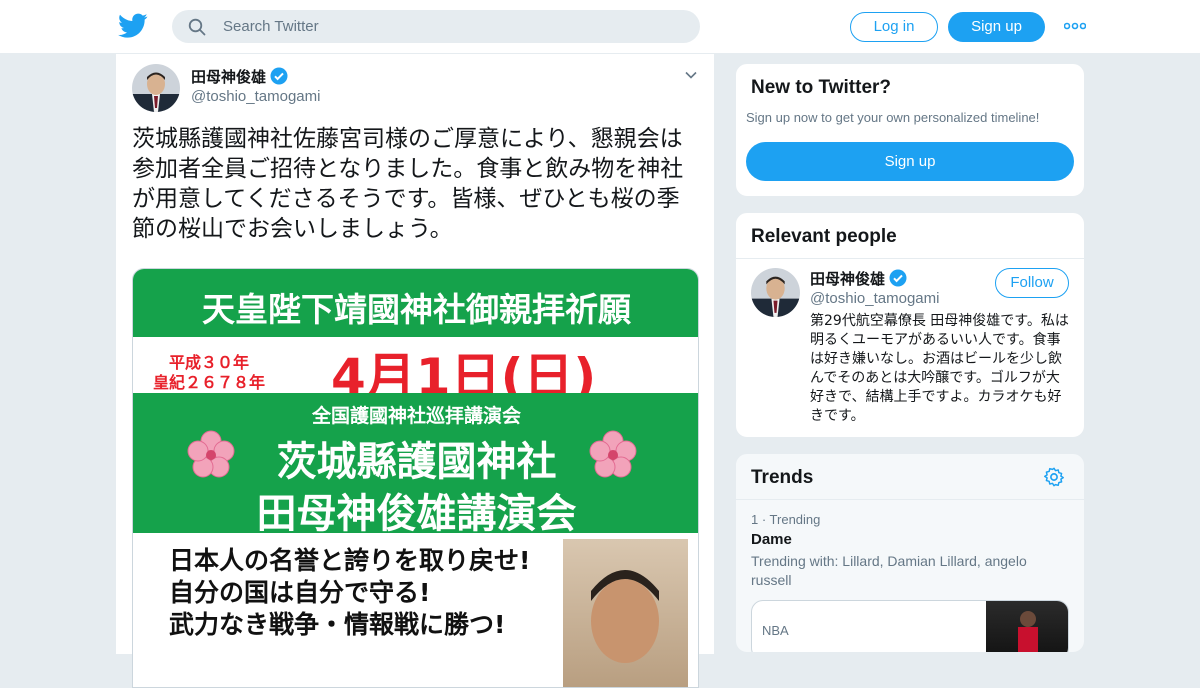  I want to click on trend-news-card: NBA, so click(910, 626).